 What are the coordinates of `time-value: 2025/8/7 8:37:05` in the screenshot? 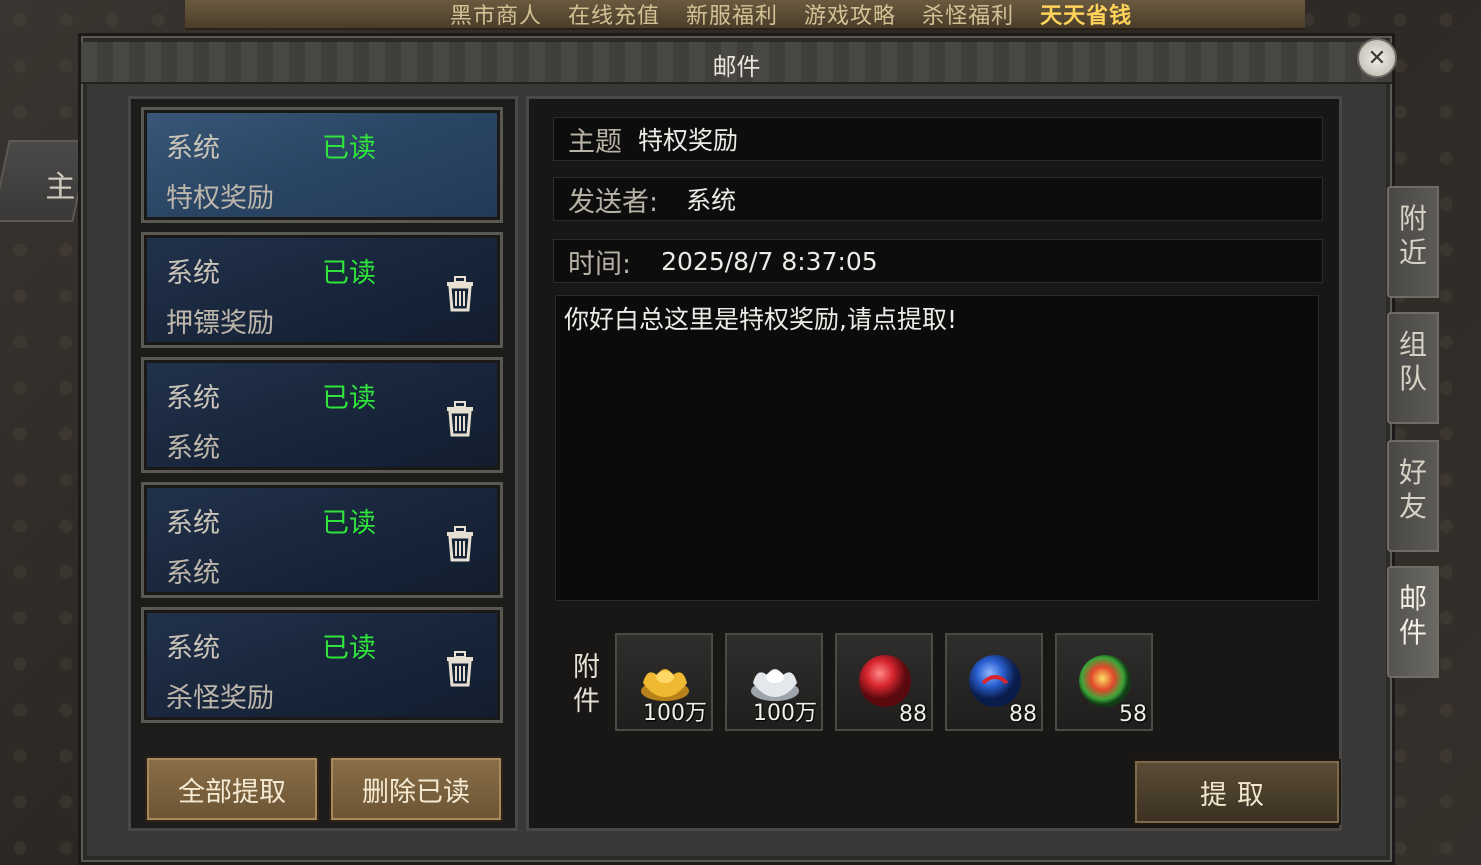 It's located at (769, 261).